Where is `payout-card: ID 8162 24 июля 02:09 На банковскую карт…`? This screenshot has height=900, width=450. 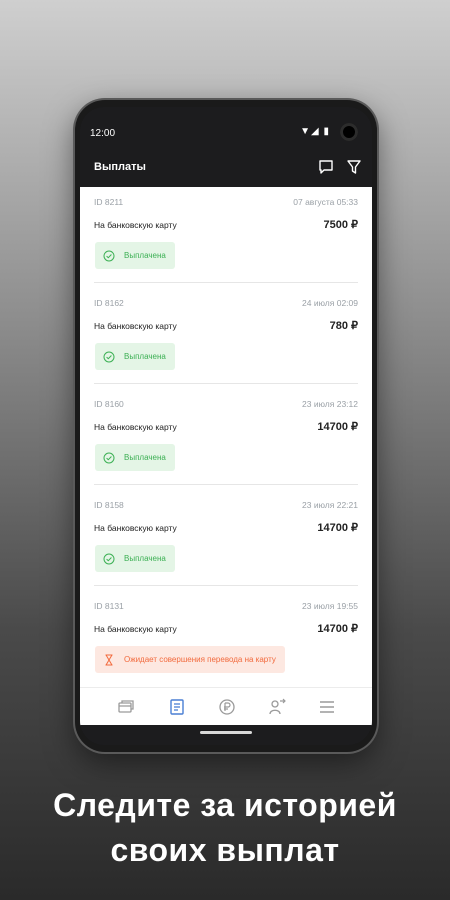
payout-card: ID 8162 24 июля 02:09 На банковскую карт… is located at coordinates (226, 336).